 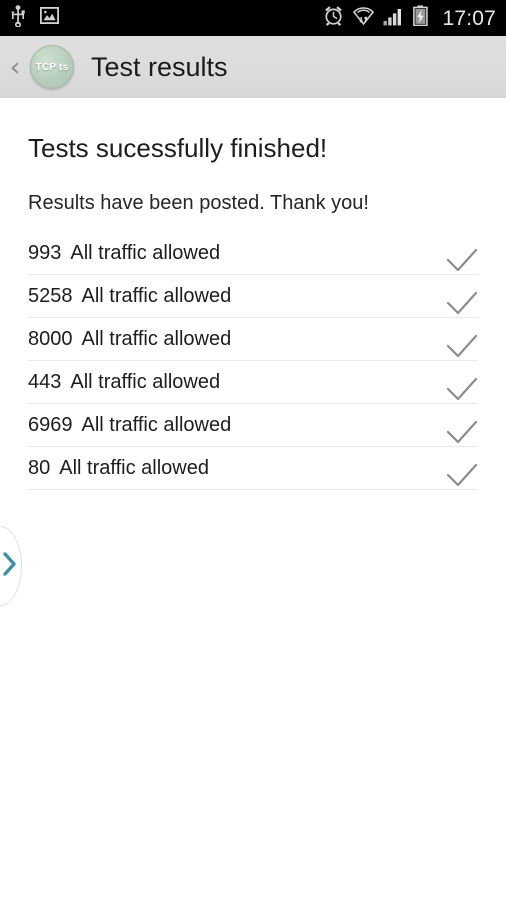 I want to click on table-row: 5258 All traffic allowed, so click(x=253, y=296).